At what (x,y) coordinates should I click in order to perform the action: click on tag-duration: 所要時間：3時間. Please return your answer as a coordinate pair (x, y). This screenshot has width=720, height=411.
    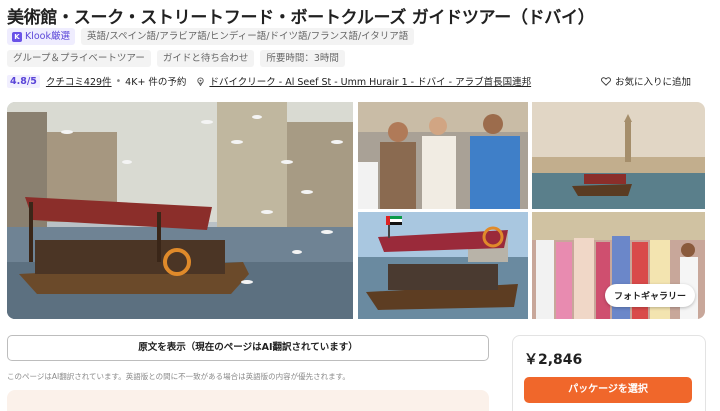
    Looking at the image, I should click on (302, 58).